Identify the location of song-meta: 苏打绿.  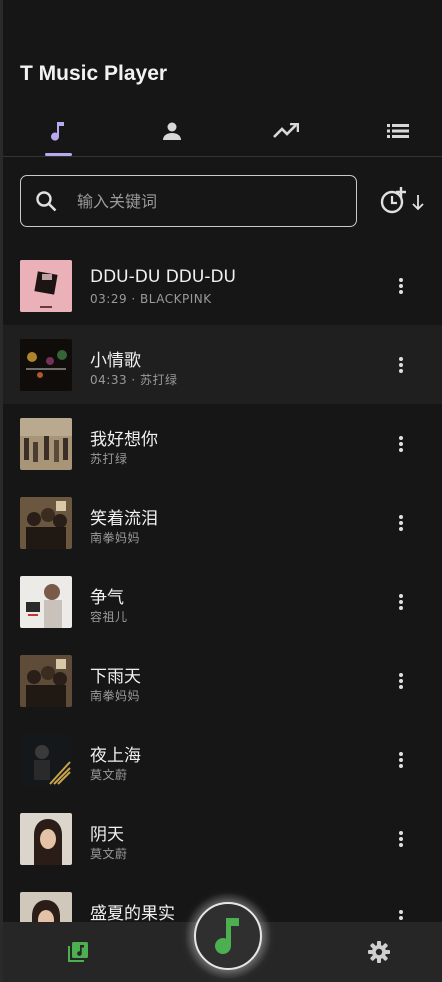
(109, 459).